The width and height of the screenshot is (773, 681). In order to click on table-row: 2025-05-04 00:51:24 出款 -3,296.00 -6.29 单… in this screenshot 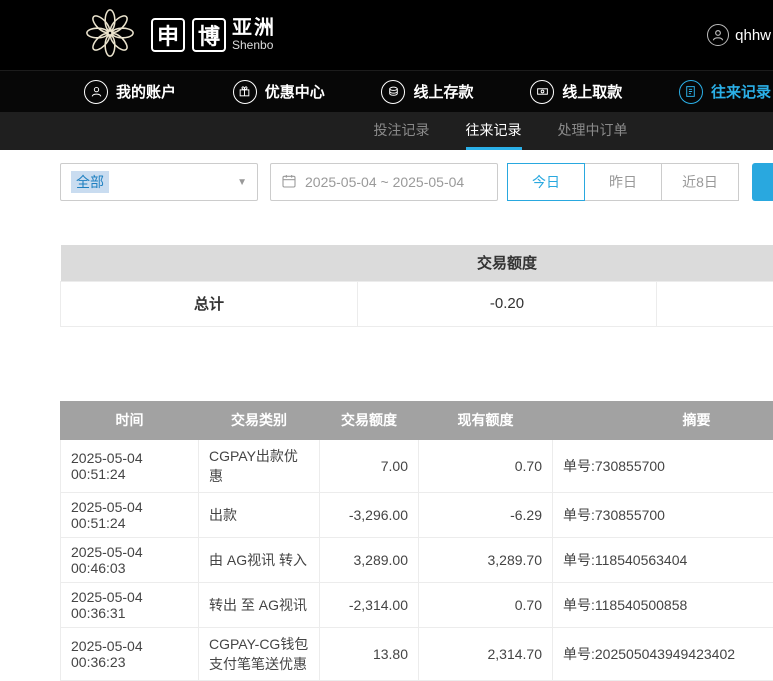, I will do `click(416, 514)`.